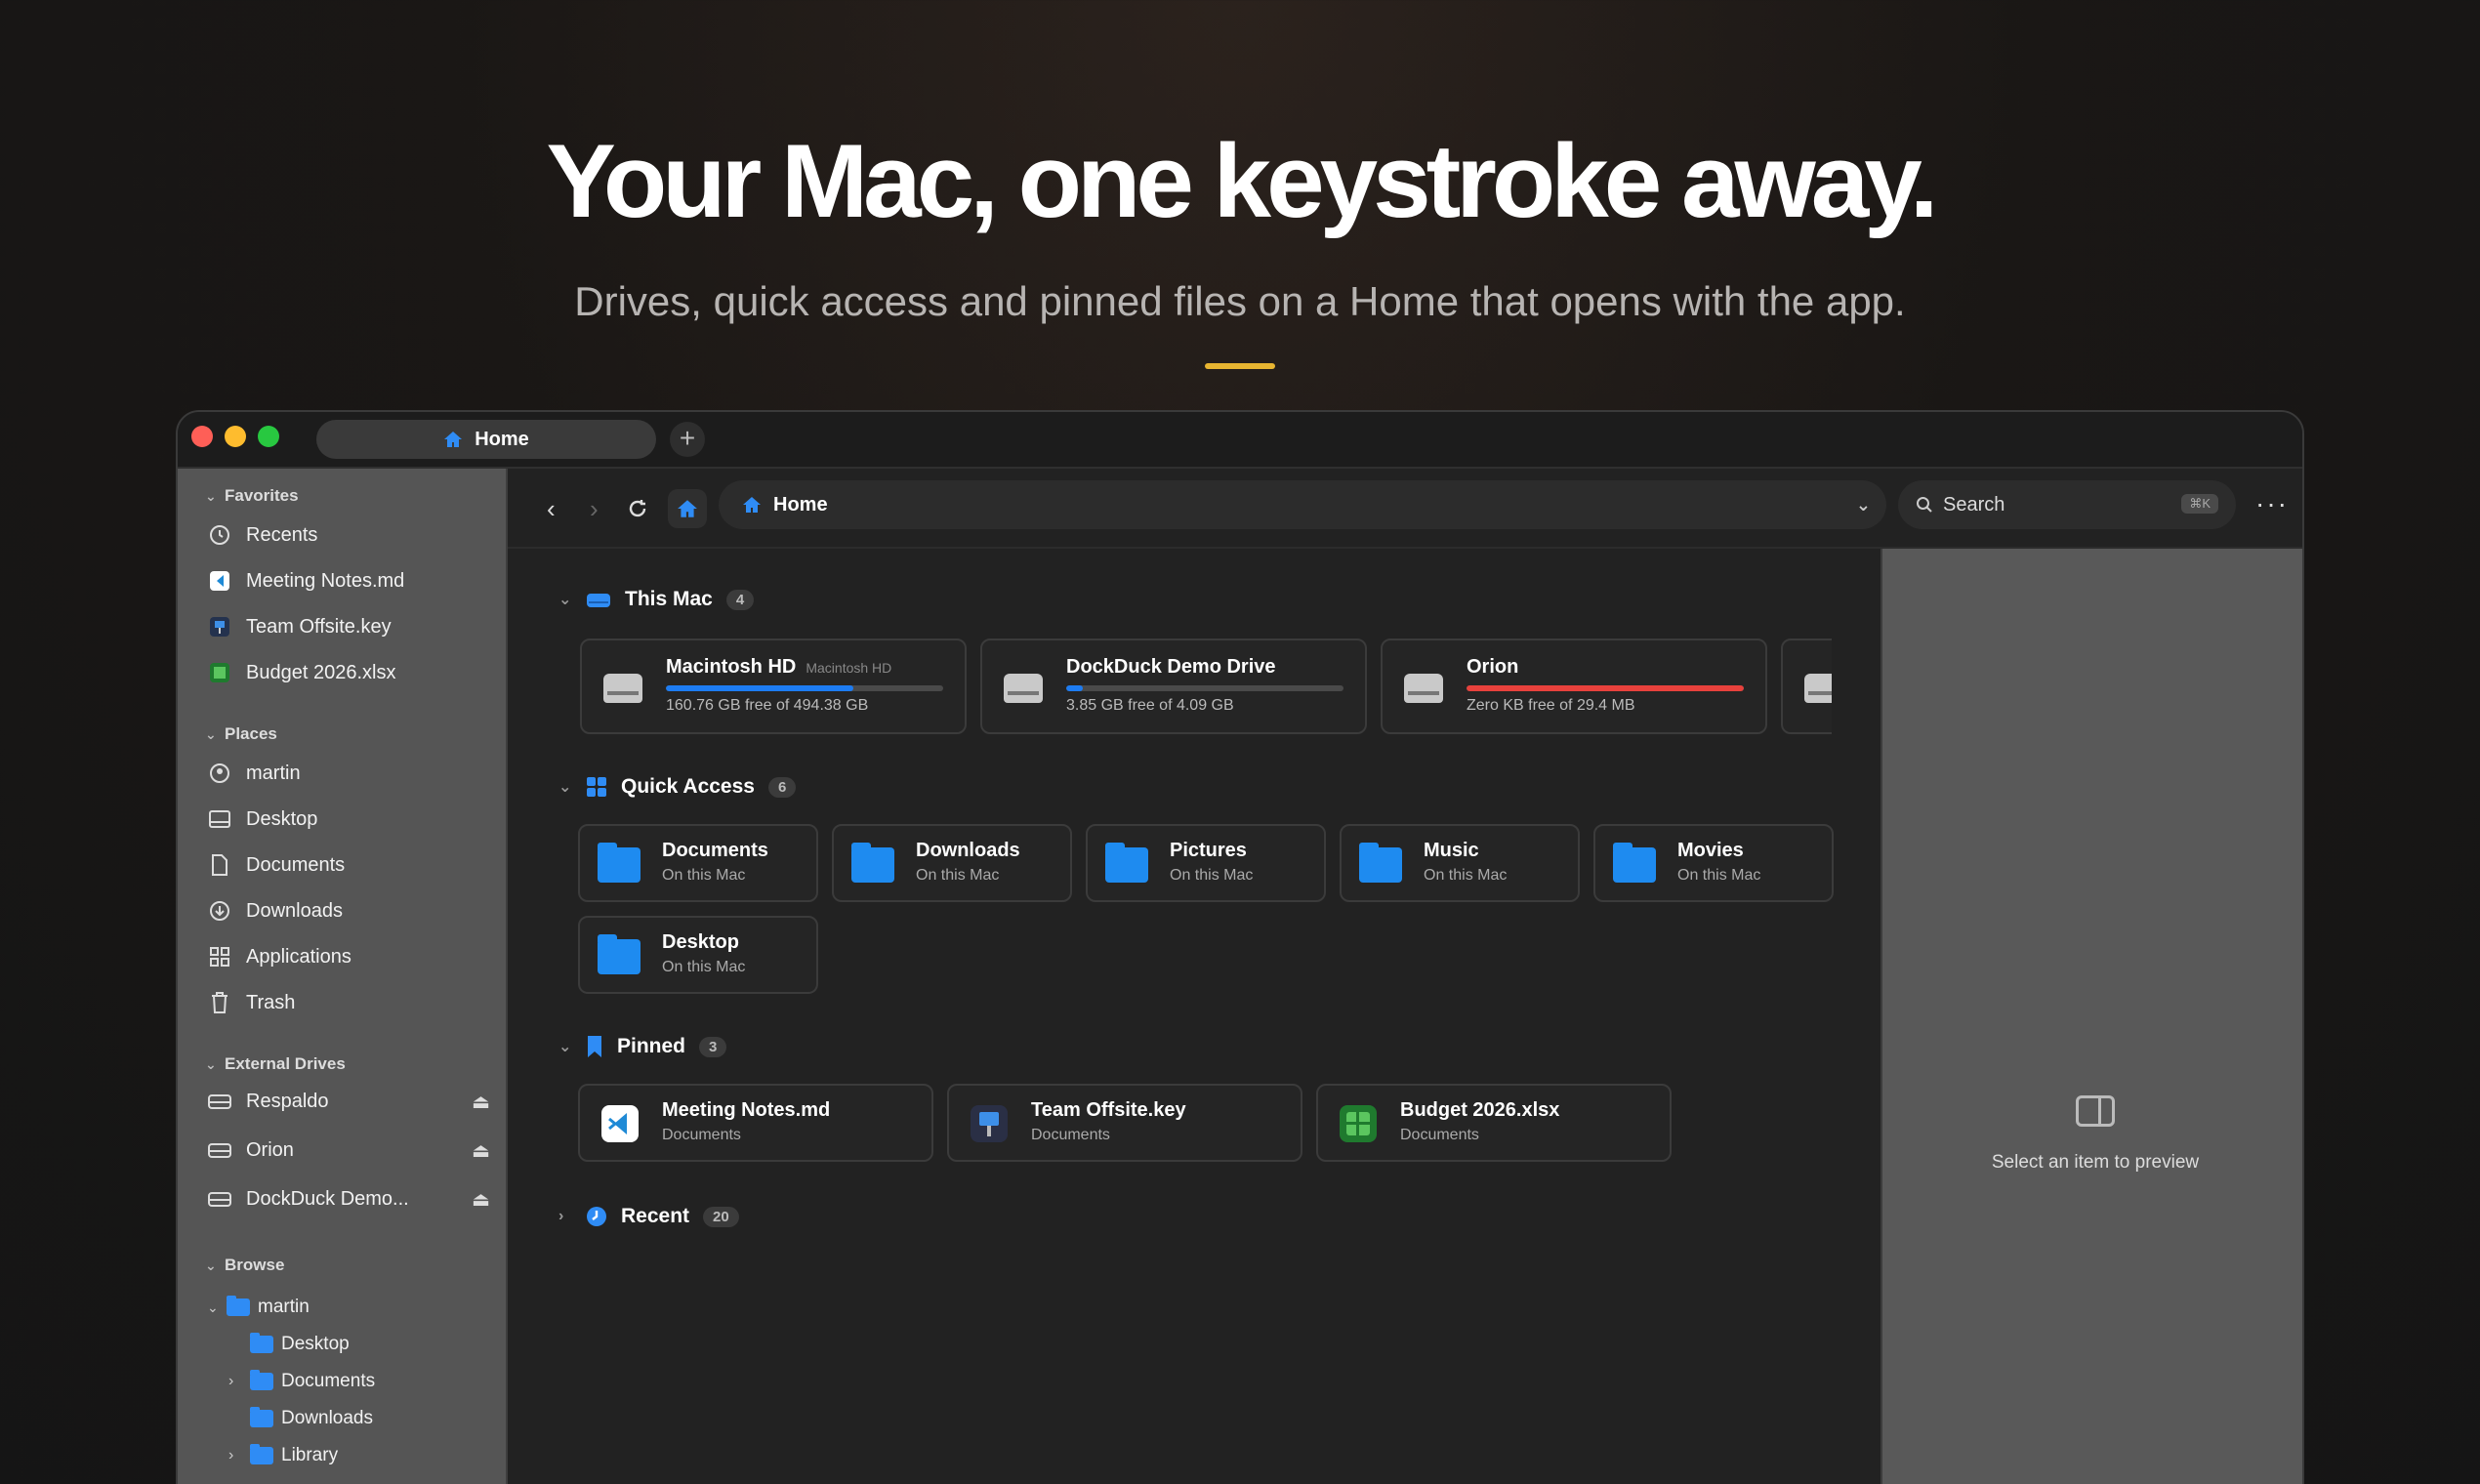 This screenshot has height=1484, width=2480. What do you see at coordinates (348, 1102) in the screenshot?
I see `sidebar-item-respaldo: Respaldo ⏏` at bounding box center [348, 1102].